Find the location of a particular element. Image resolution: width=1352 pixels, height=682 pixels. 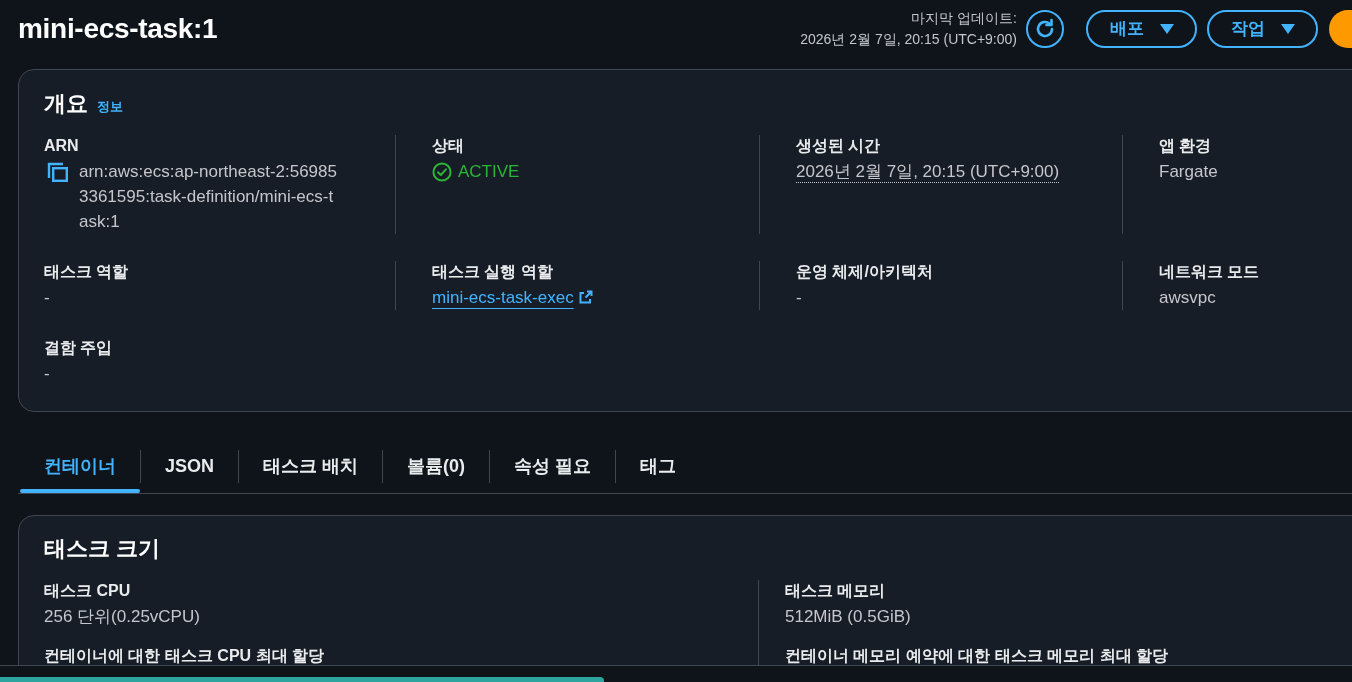

scrollbar-thumb is located at coordinates (302, 679).